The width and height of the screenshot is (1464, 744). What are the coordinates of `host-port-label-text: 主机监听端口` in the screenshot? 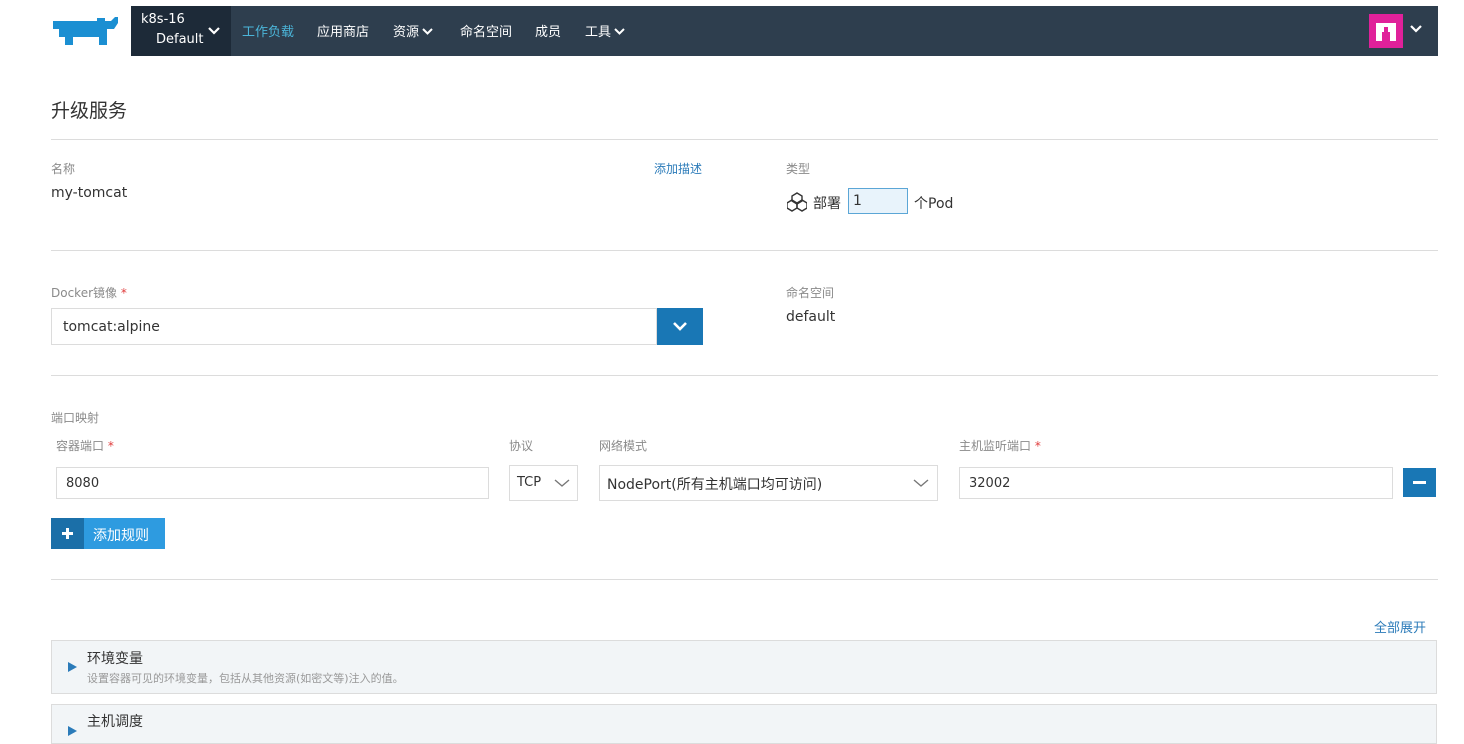 It's located at (995, 446).